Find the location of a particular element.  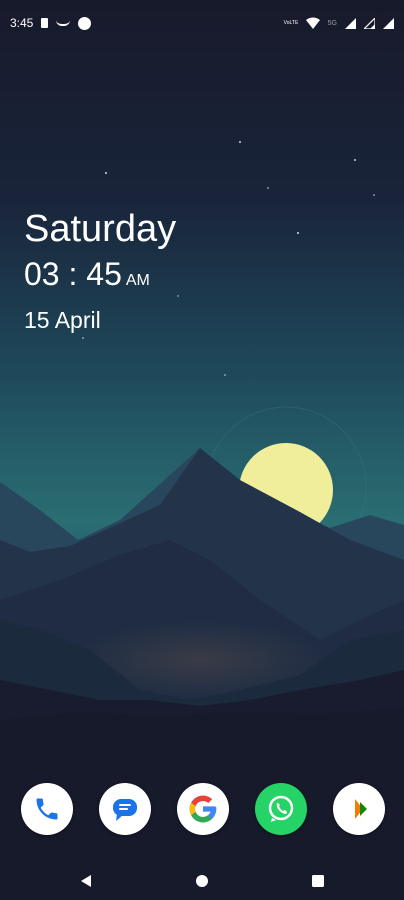

back-button is located at coordinates (86, 881).